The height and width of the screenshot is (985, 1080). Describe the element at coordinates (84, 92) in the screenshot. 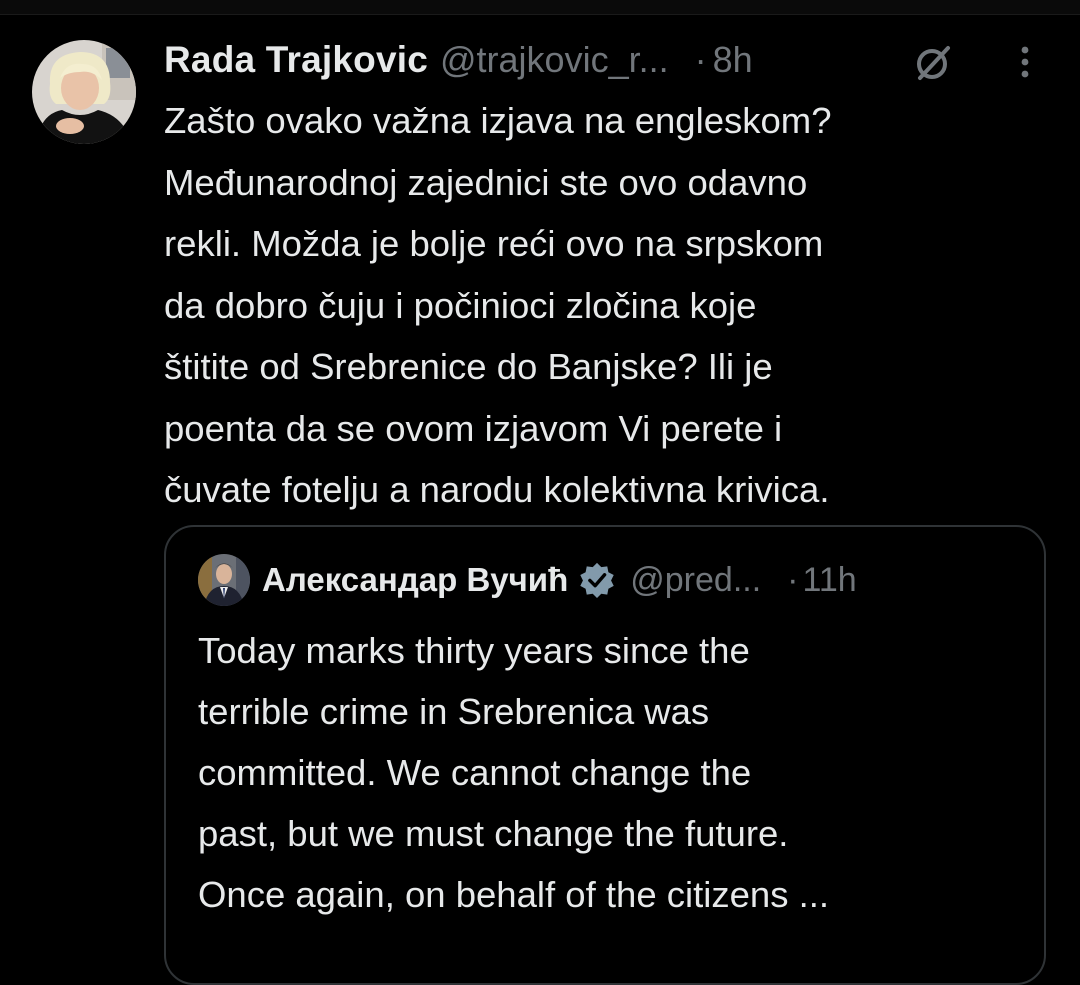

I see `author-avatar` at that location.